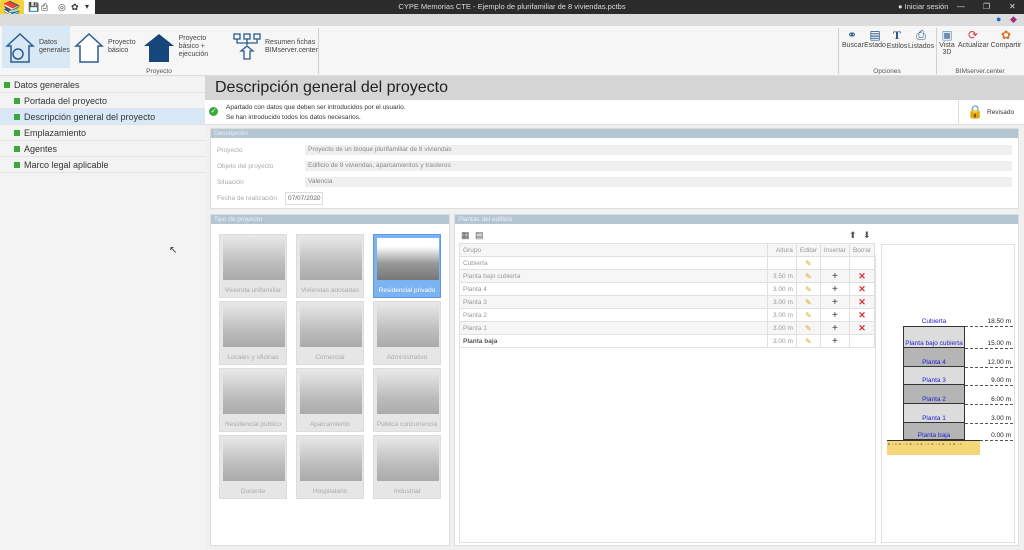  Describe the element at coordinates (108, 47) in the screenshot. I see `proyecto-basico-button: Proyecto básico` at that location.